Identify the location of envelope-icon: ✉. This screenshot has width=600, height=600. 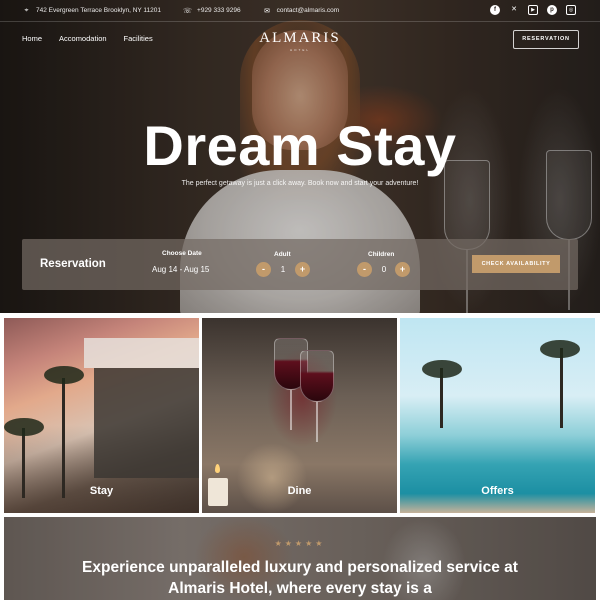
(267, 11).